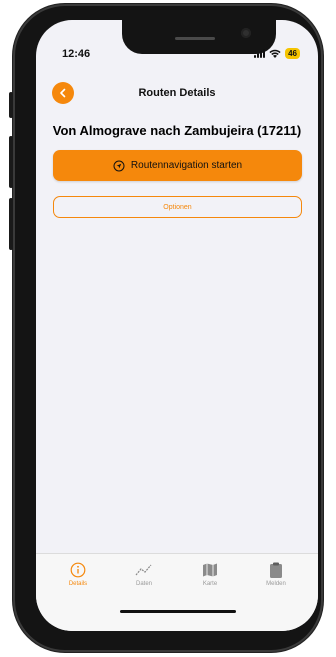  I want to click on tab-daten: Daten, so click(144, 574).